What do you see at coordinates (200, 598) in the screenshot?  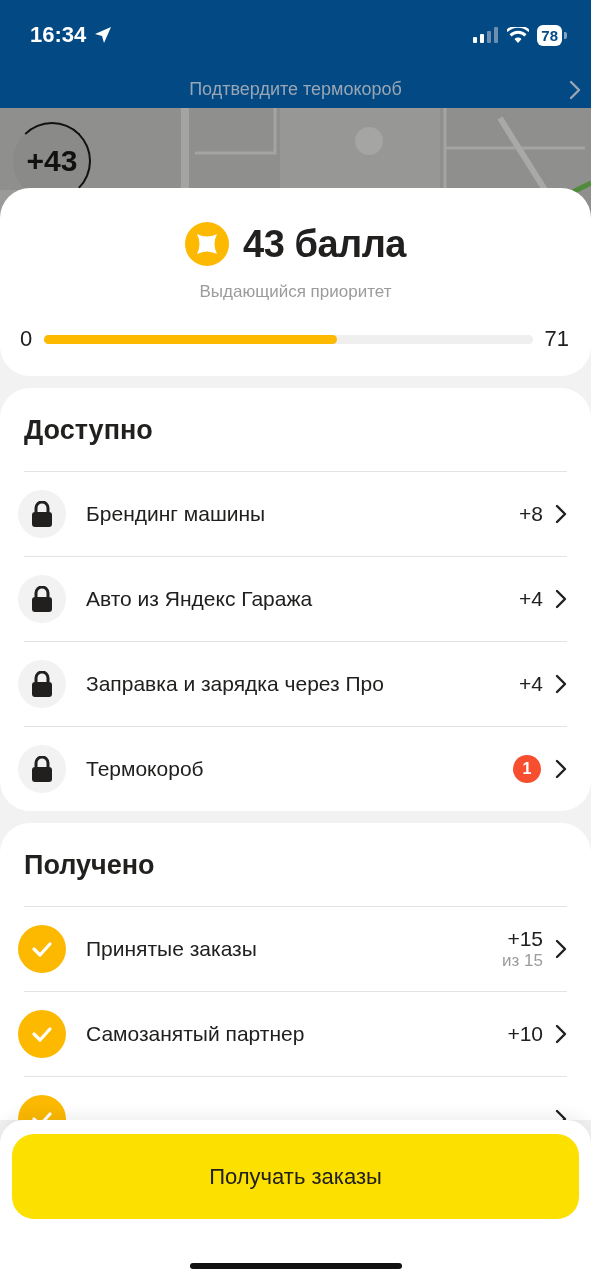 I see `item-label: Авто из Яндекс Гаража` at bounding box center [200, 598].